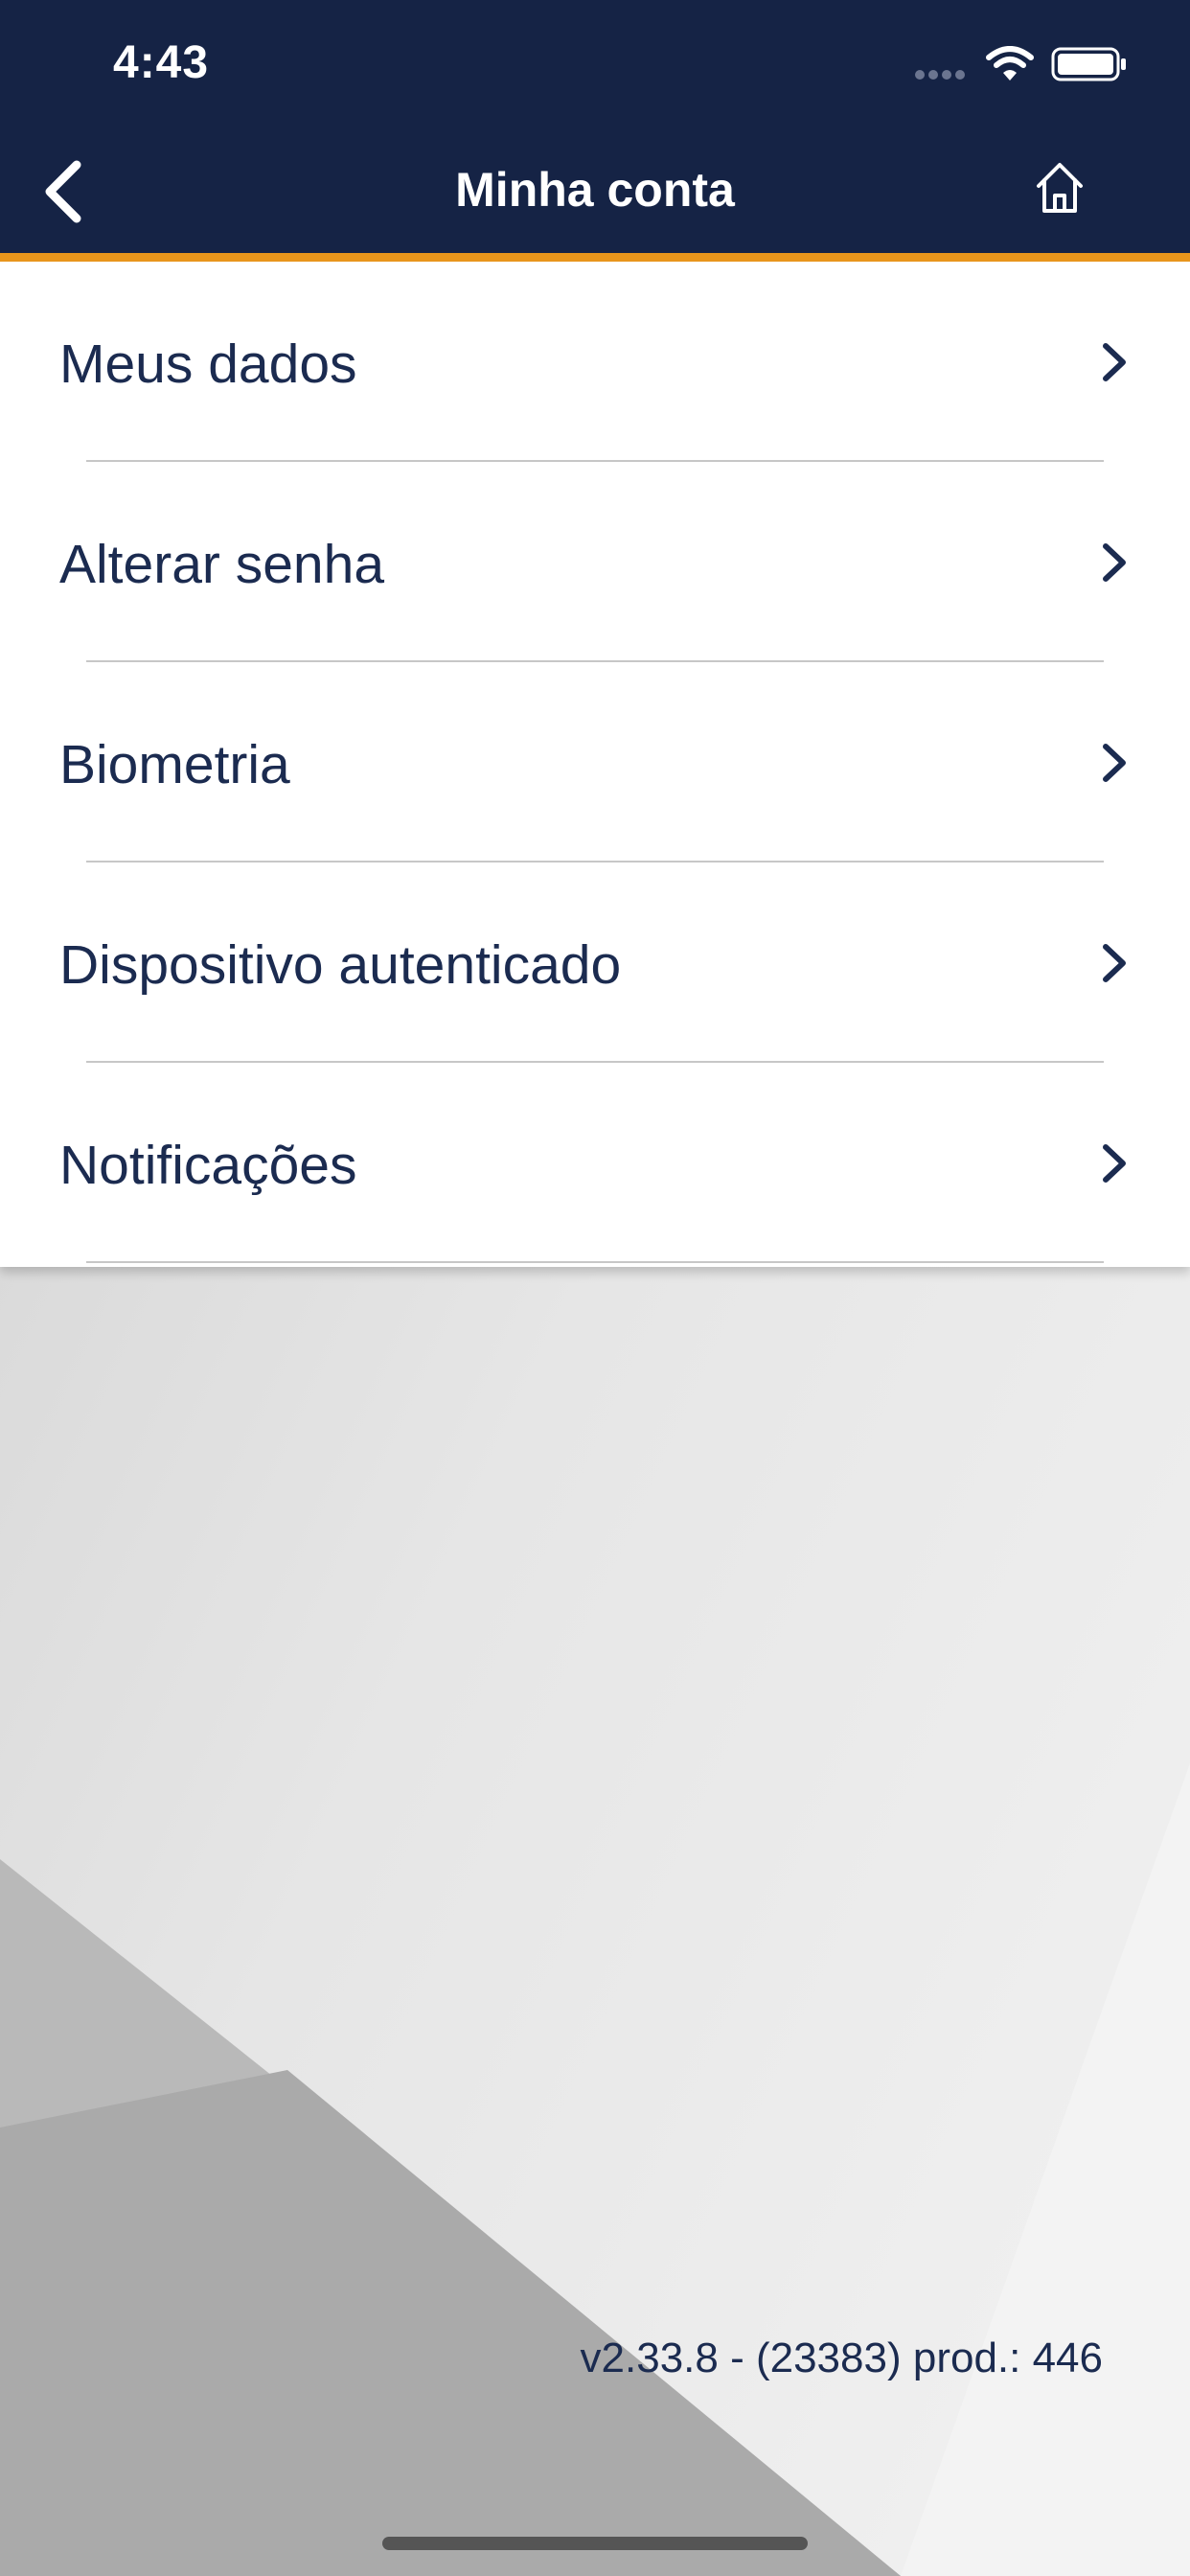 Image resolution: width=1190 pixels, height=2576 pixels. Describe the element at coordinates (162, 63) in the screenshot. I see `status-time: 4:43` at that location.